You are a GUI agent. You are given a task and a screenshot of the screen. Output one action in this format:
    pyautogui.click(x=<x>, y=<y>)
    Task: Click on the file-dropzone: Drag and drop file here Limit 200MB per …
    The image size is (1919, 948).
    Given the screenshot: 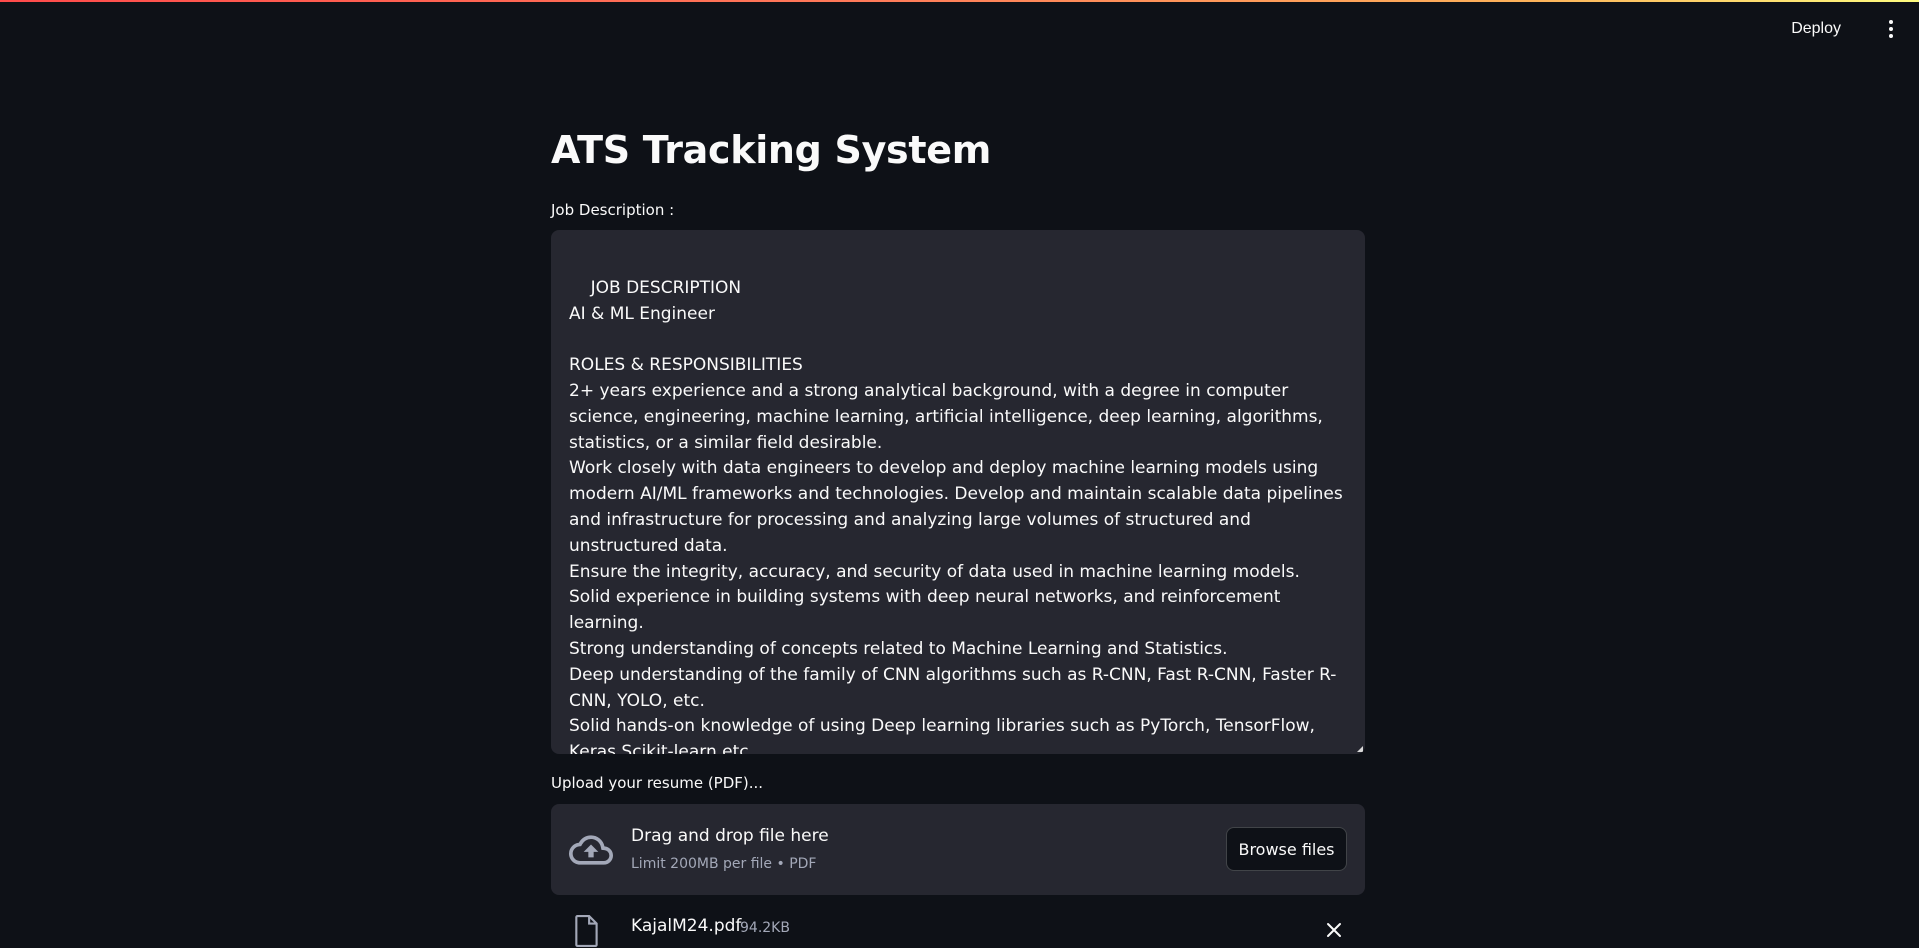 What is the action you would take?
    pyautogui.click(x=958, y=849)
    